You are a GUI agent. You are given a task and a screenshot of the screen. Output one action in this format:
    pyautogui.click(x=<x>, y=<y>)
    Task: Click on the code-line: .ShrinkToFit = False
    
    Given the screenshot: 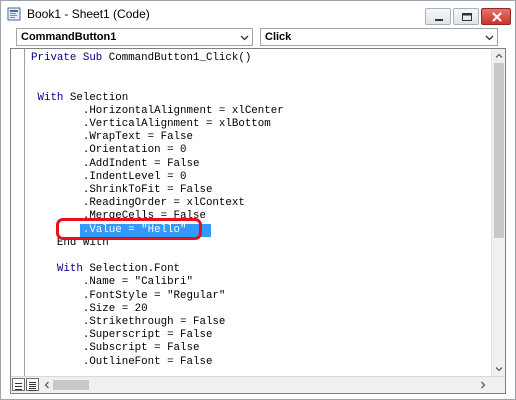 What is the action you would take?
    pyautogui.click(x=122, y=190)
    